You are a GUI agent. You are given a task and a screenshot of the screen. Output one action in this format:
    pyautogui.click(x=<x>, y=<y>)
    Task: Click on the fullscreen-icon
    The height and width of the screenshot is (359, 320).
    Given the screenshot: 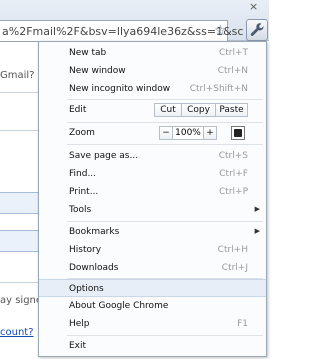 What is the action you would take?
    pyautogui.click(x=238, y=133)
    